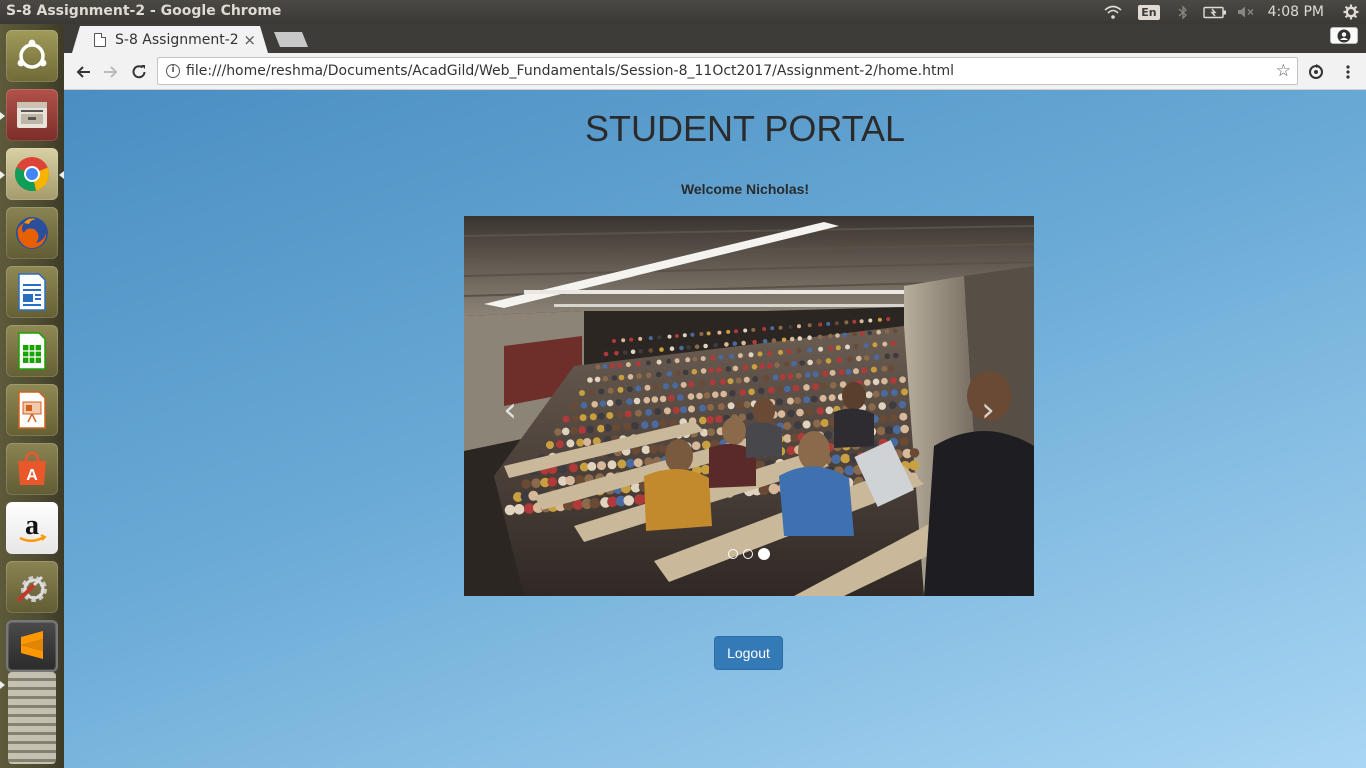 Image resolution: width=1366 pixels, height=768 pixels. Describe the element at coordinates (32, 718) in the screenshot. I see `trash-icon` at that location.